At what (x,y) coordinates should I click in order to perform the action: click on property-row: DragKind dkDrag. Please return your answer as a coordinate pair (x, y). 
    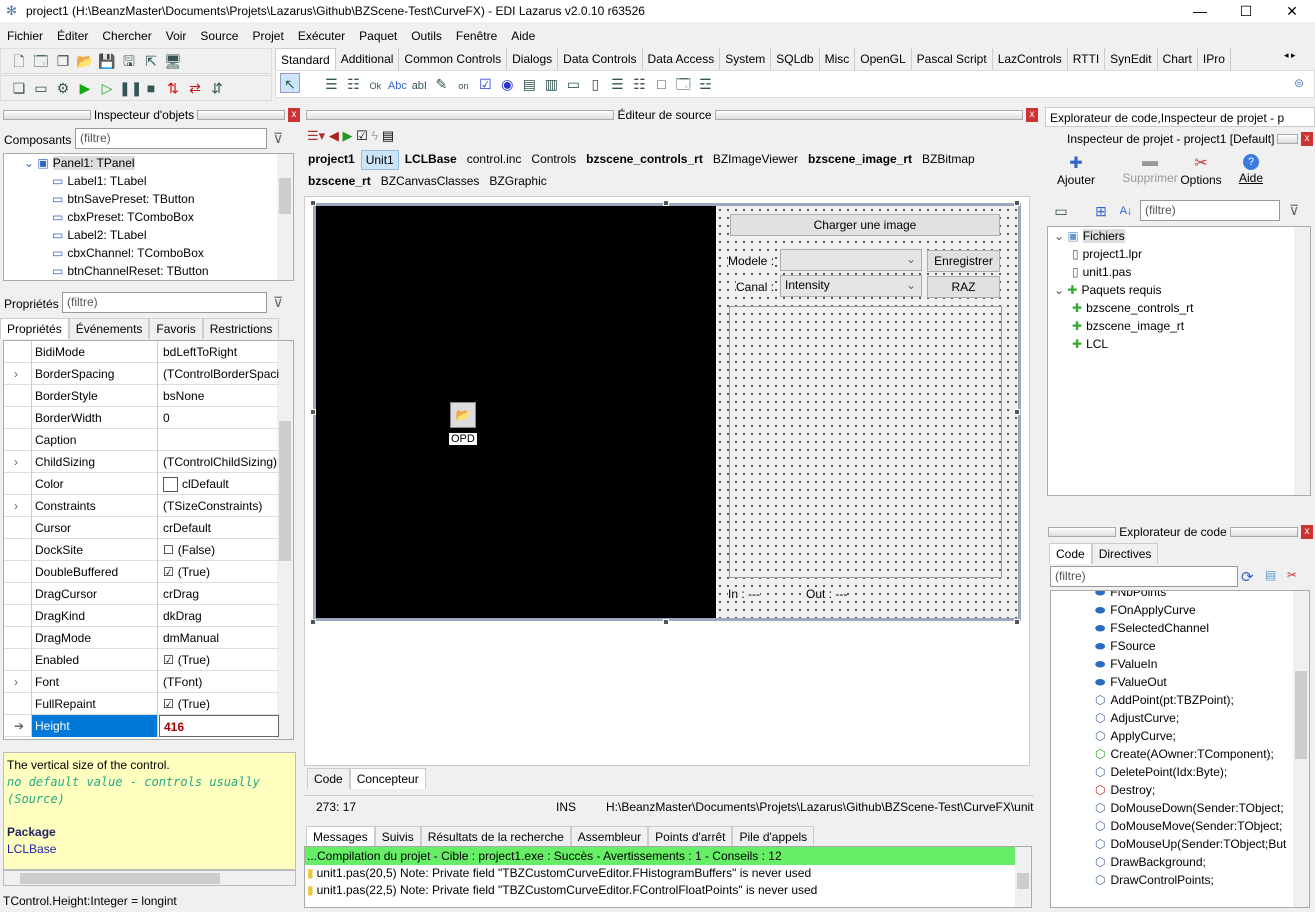
    Looking at the image, I should click on (141, 616).